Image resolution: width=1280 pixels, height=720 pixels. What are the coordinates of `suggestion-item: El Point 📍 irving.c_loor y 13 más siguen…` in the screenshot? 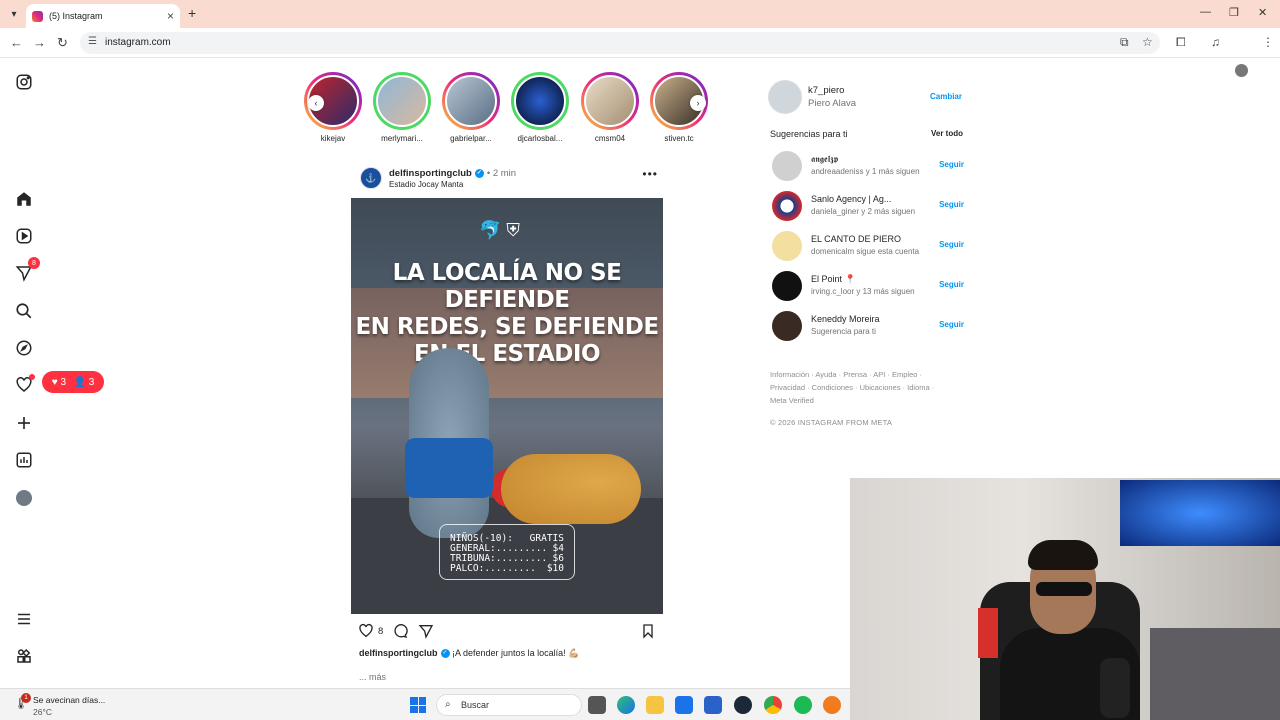 It's located at (868, 287).